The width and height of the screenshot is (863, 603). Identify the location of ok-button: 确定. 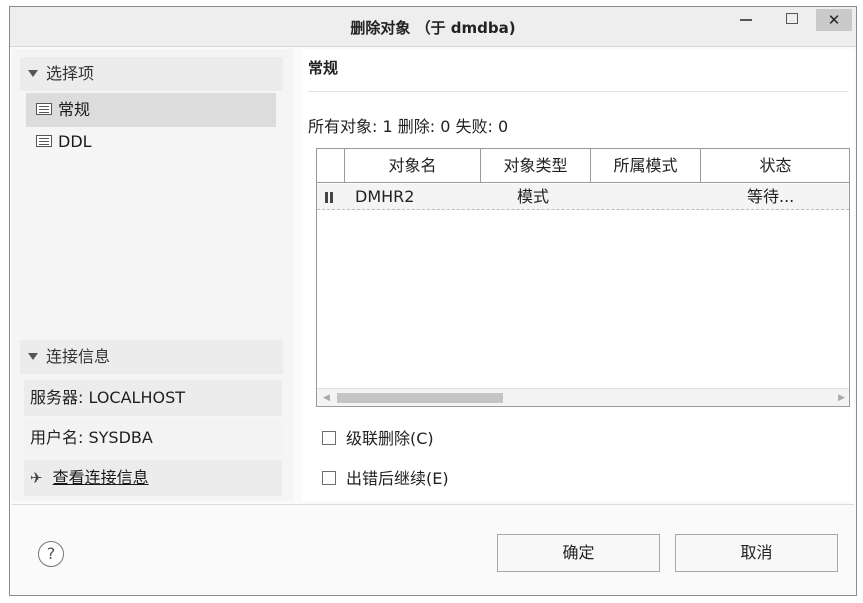
(578, 553).